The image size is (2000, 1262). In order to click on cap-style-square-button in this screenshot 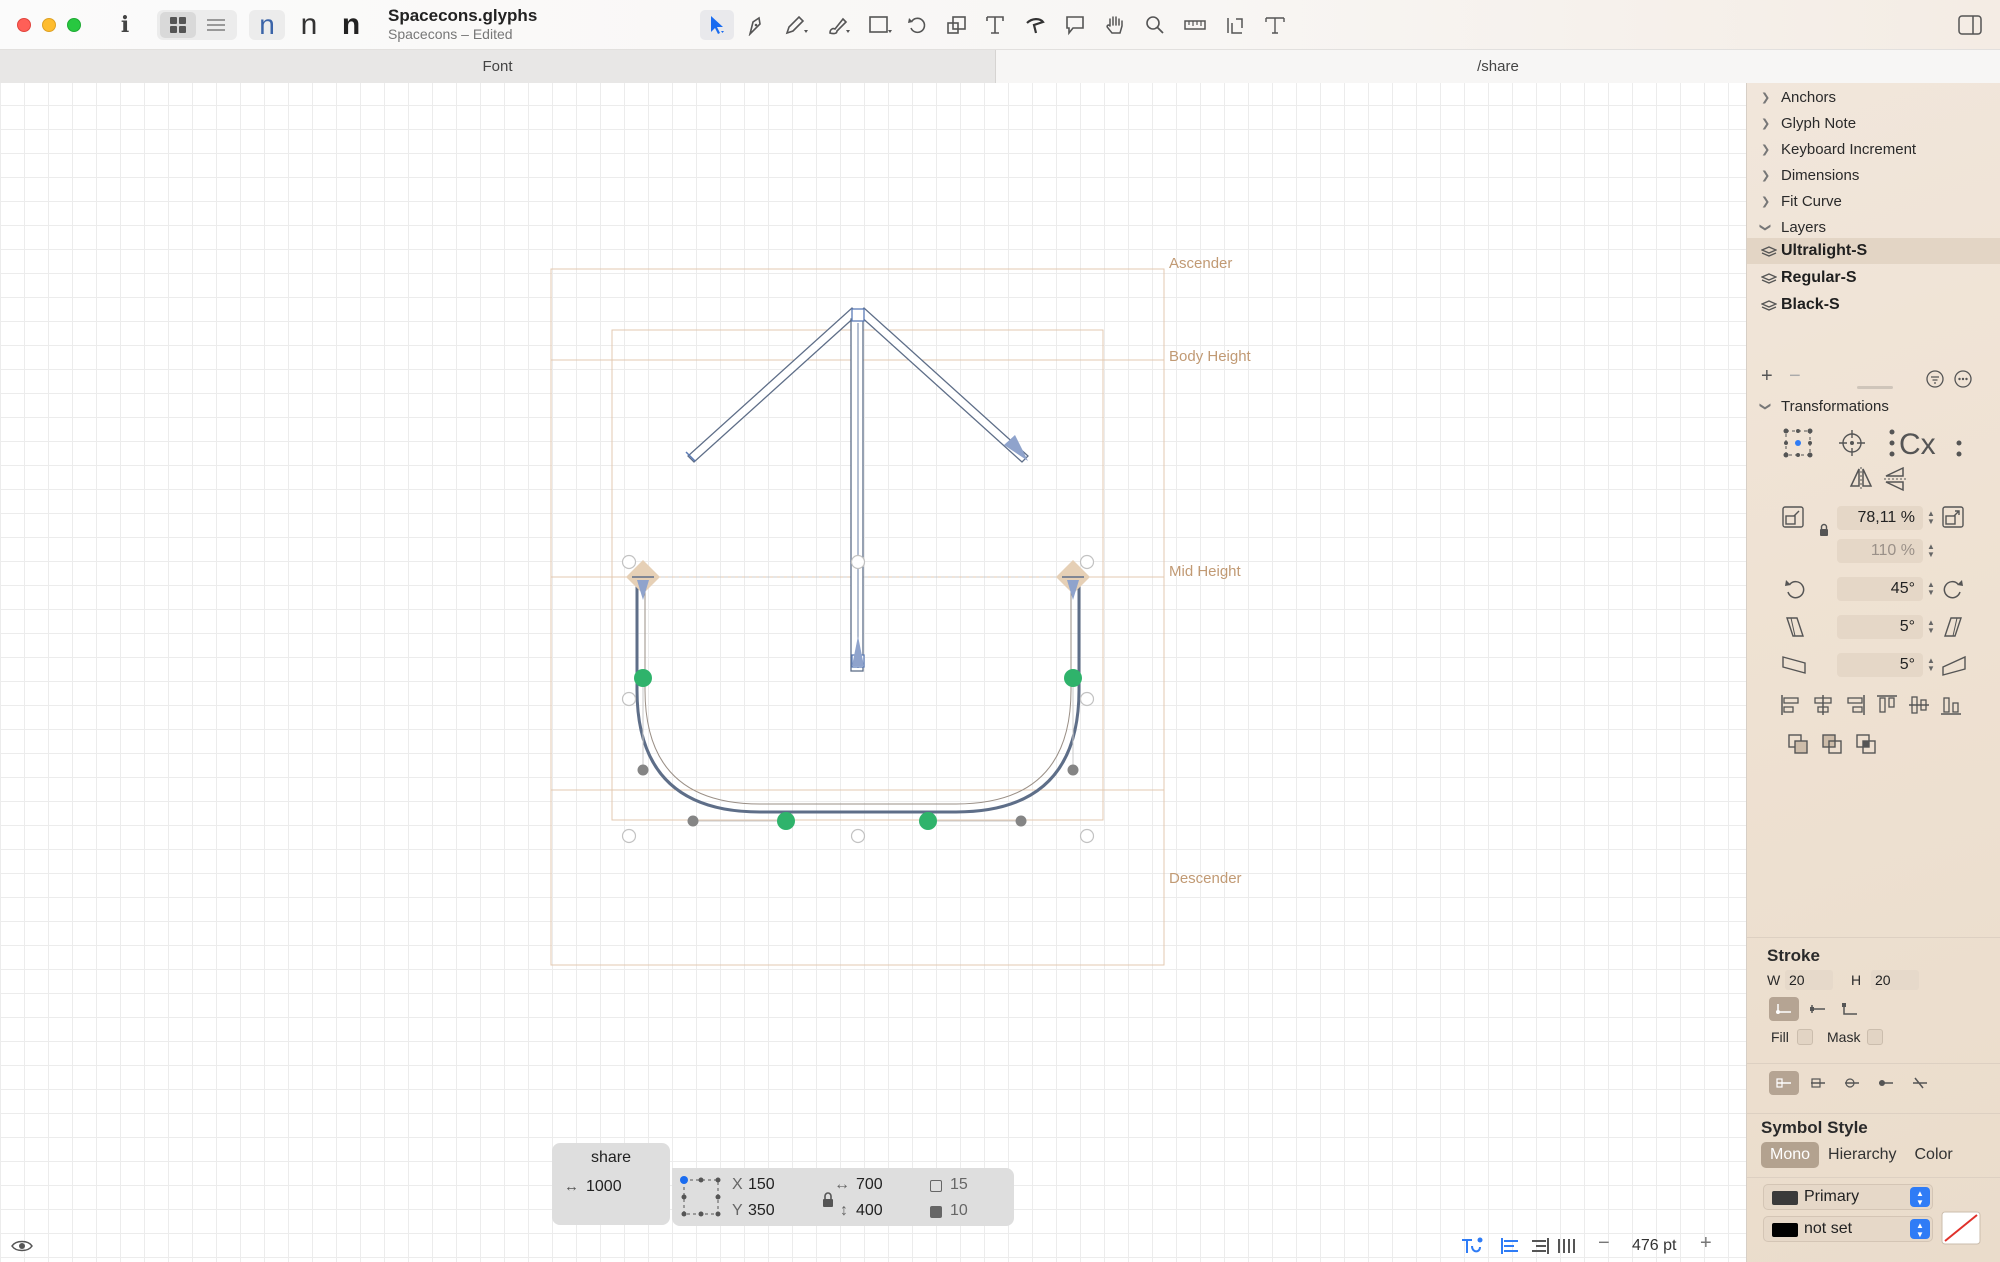, I will do `click(1818, 1083)`.